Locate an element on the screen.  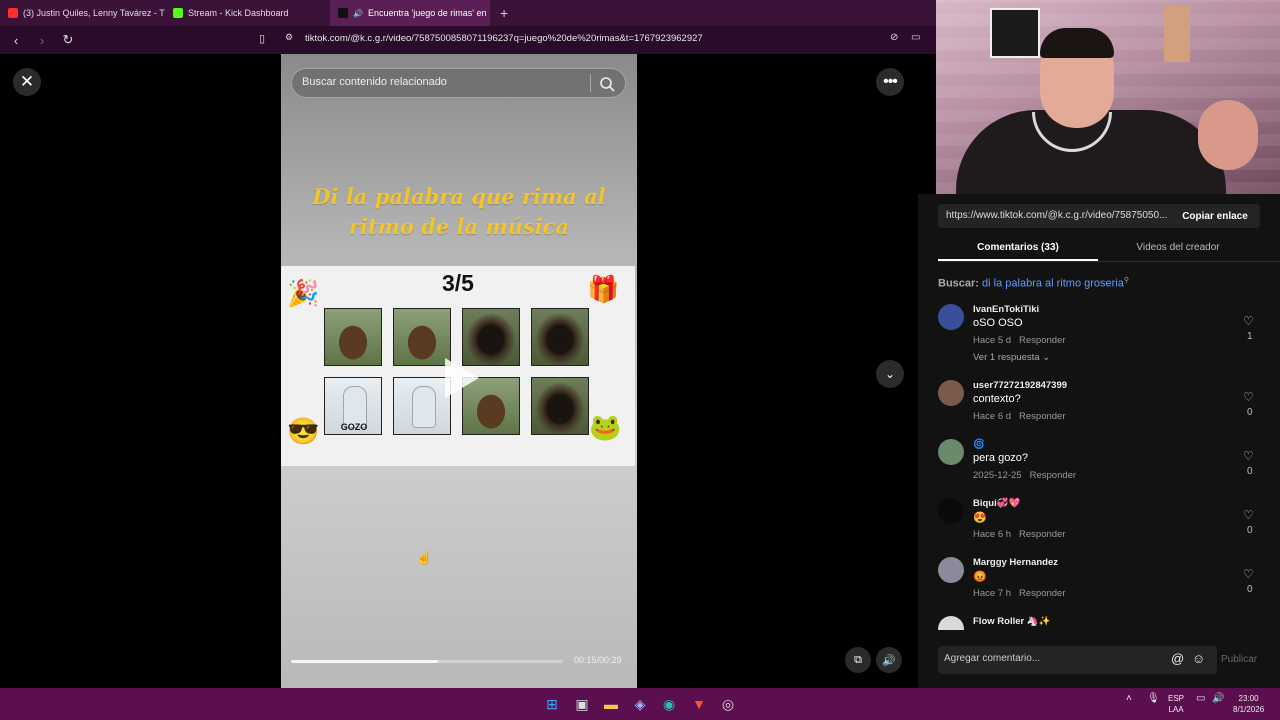
chevron-down-icon: ⌄ is located at coordinates (1046, 357).